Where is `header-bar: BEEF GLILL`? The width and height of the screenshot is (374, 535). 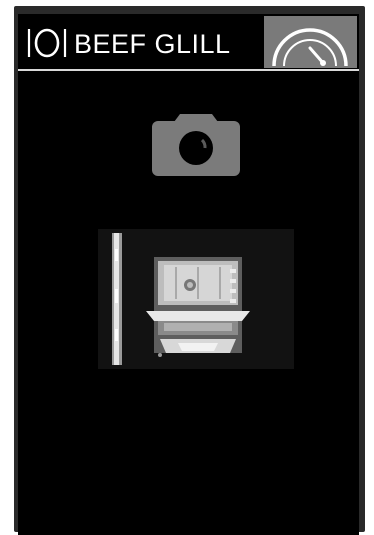
header-bar: BEEF GLILL is located at coordinates (188, 42).